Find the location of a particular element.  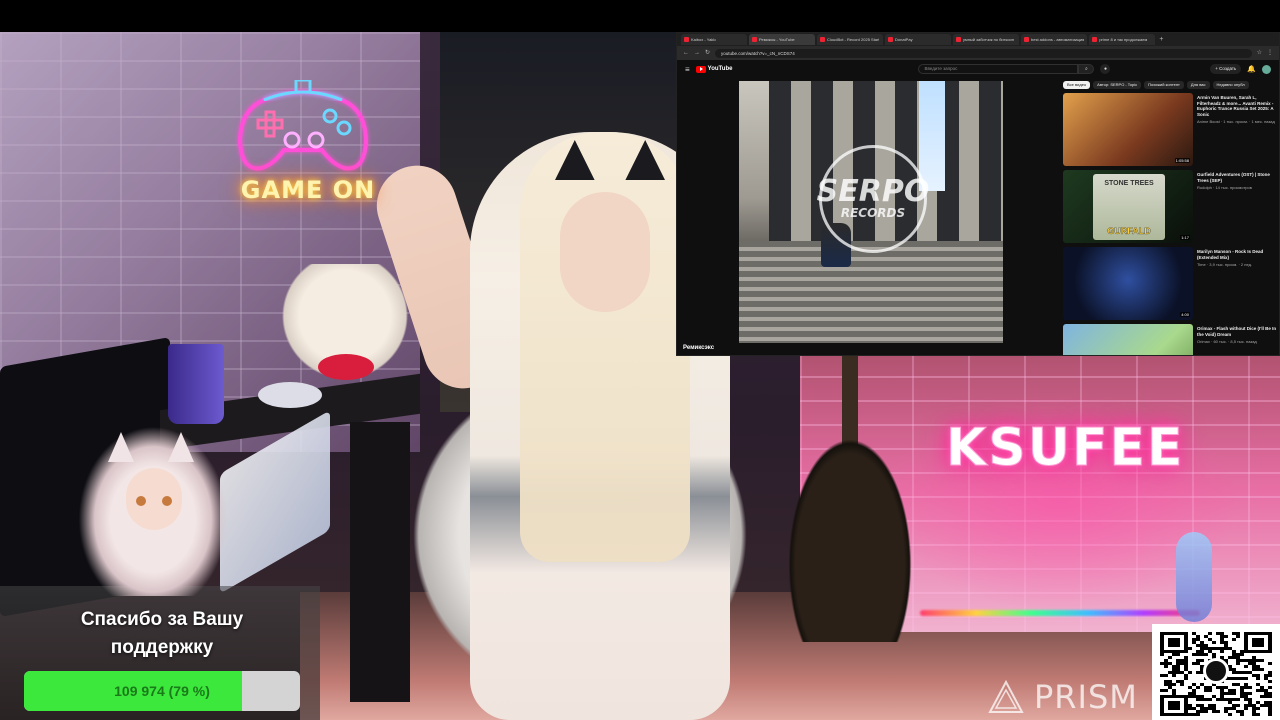

search-icon: ⌕ is located at coordinates (1086, 69).